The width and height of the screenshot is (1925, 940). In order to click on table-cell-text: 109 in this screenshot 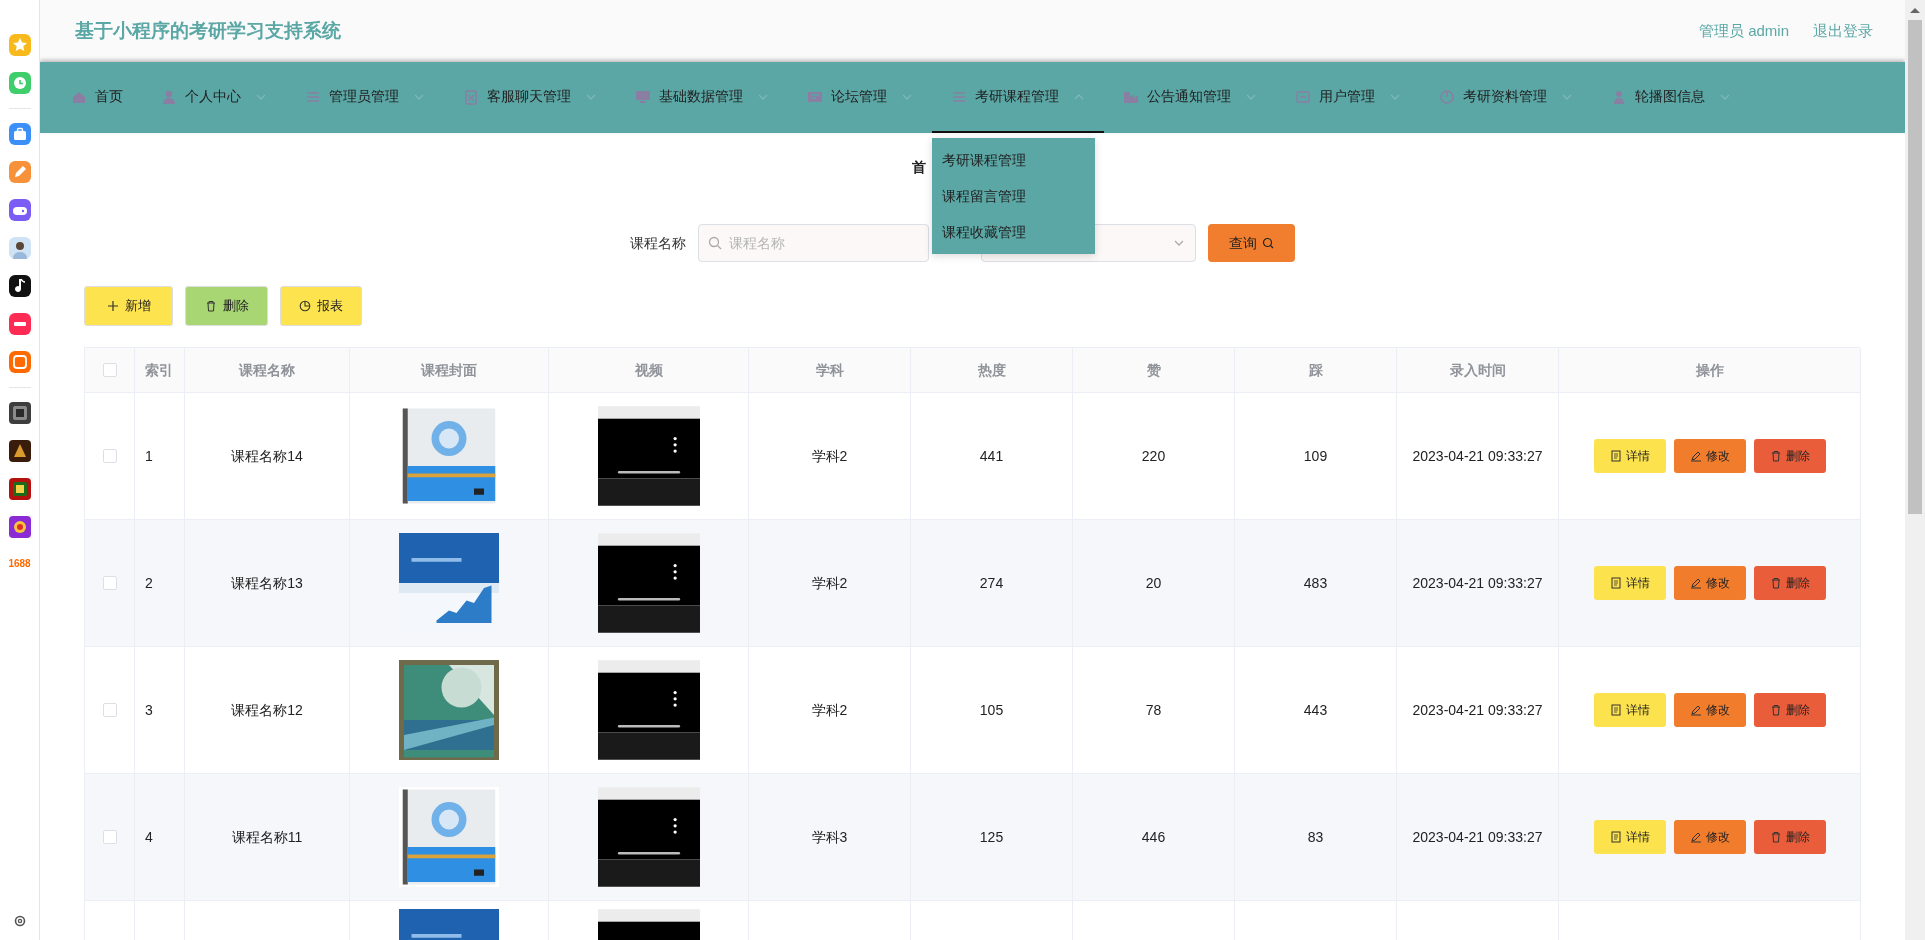, I will do `click(1315, 456)`.